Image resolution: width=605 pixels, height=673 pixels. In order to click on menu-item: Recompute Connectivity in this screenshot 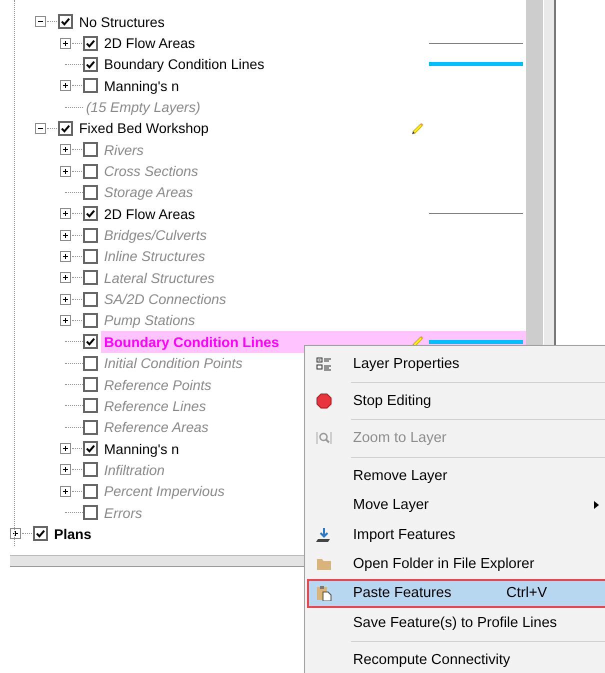, I will do `click(456, 659)`.